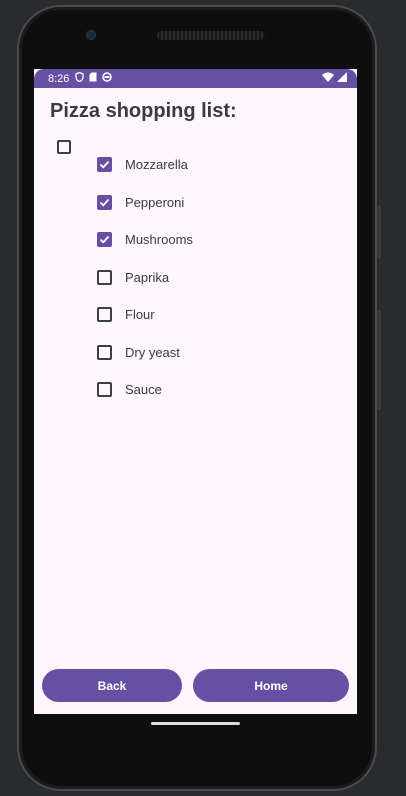  Describe the element at coordinates (159, 240) in the screenshot. I see `item-label: Mushrooms` at that location.